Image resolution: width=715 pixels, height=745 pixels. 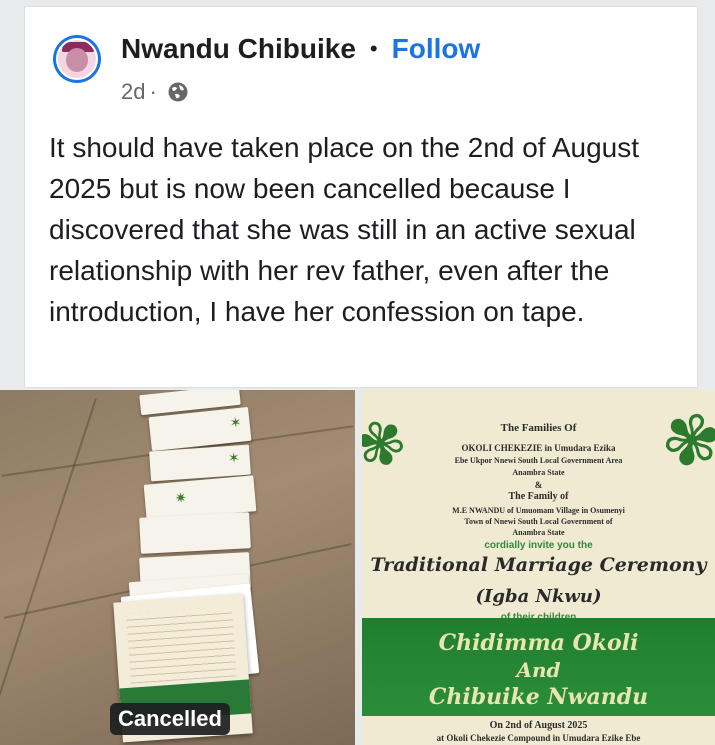 What do you see at coordinates (170, 719) in the screenshot?
I see `cancelled-badge: Cancelled` at bounding box center [170, 719].